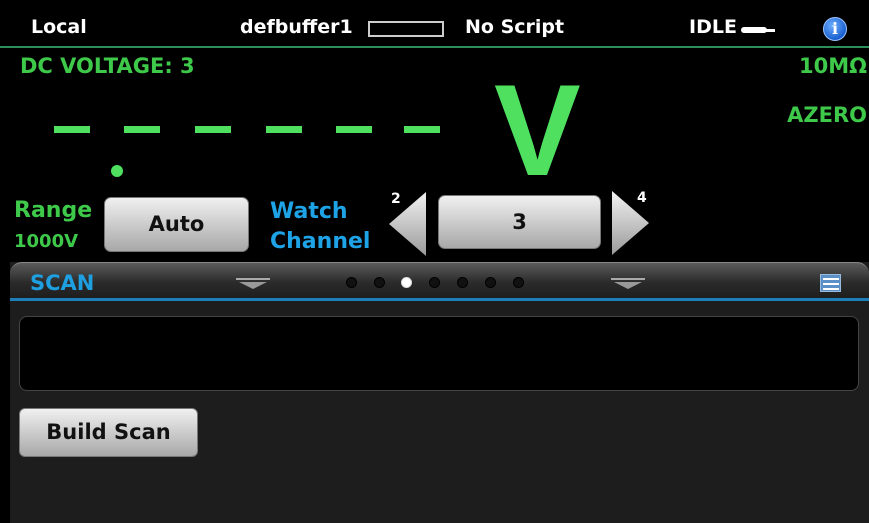 This screenshot has height=523, width=869. I want to click on swipe-panel-title: SCAN, so click(62, 283).